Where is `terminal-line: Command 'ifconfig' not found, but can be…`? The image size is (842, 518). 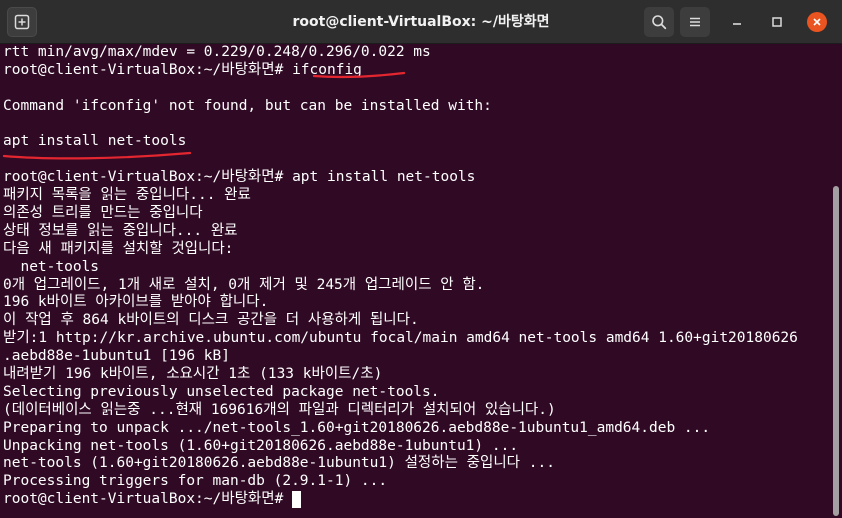 terminal-line: Command 'ifconfig' not found, but can be… is located at coordinates (410, 107).